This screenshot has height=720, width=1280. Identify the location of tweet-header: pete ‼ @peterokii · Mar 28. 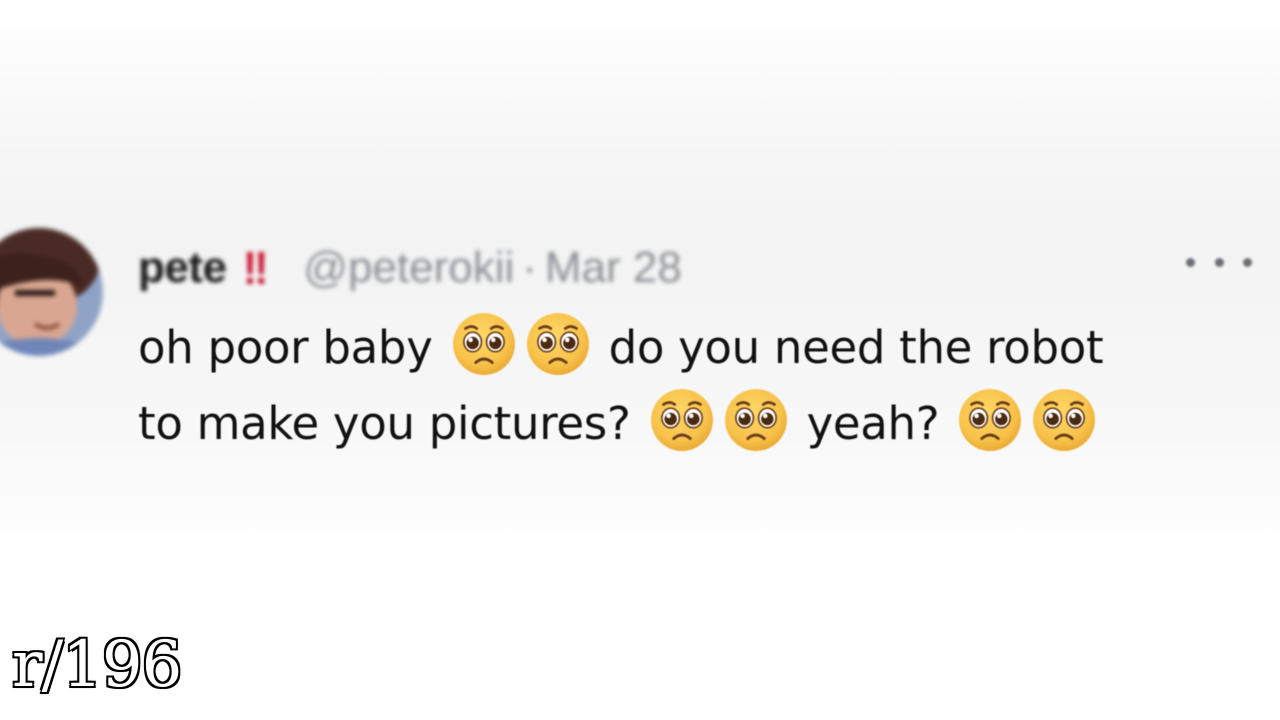
(410, 268).